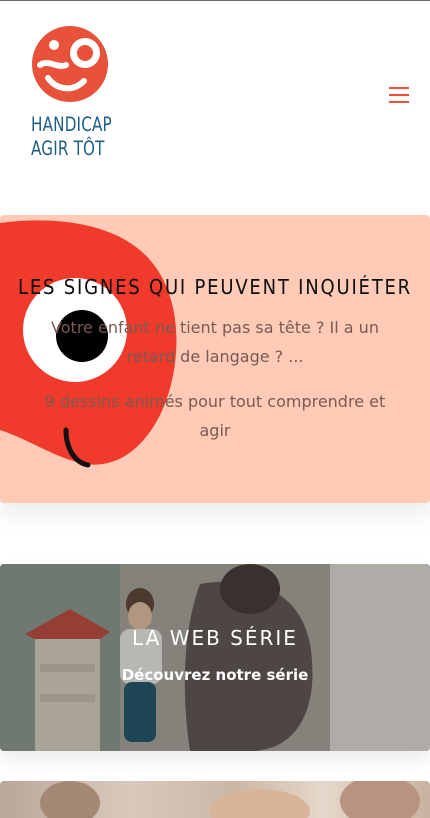  What do you see at coordinates (215, 287) in the screenshot?
I see `card-title: LES SIGNES QUI PEUVENT INQUIÉTER` at bounding box center [215, 287].